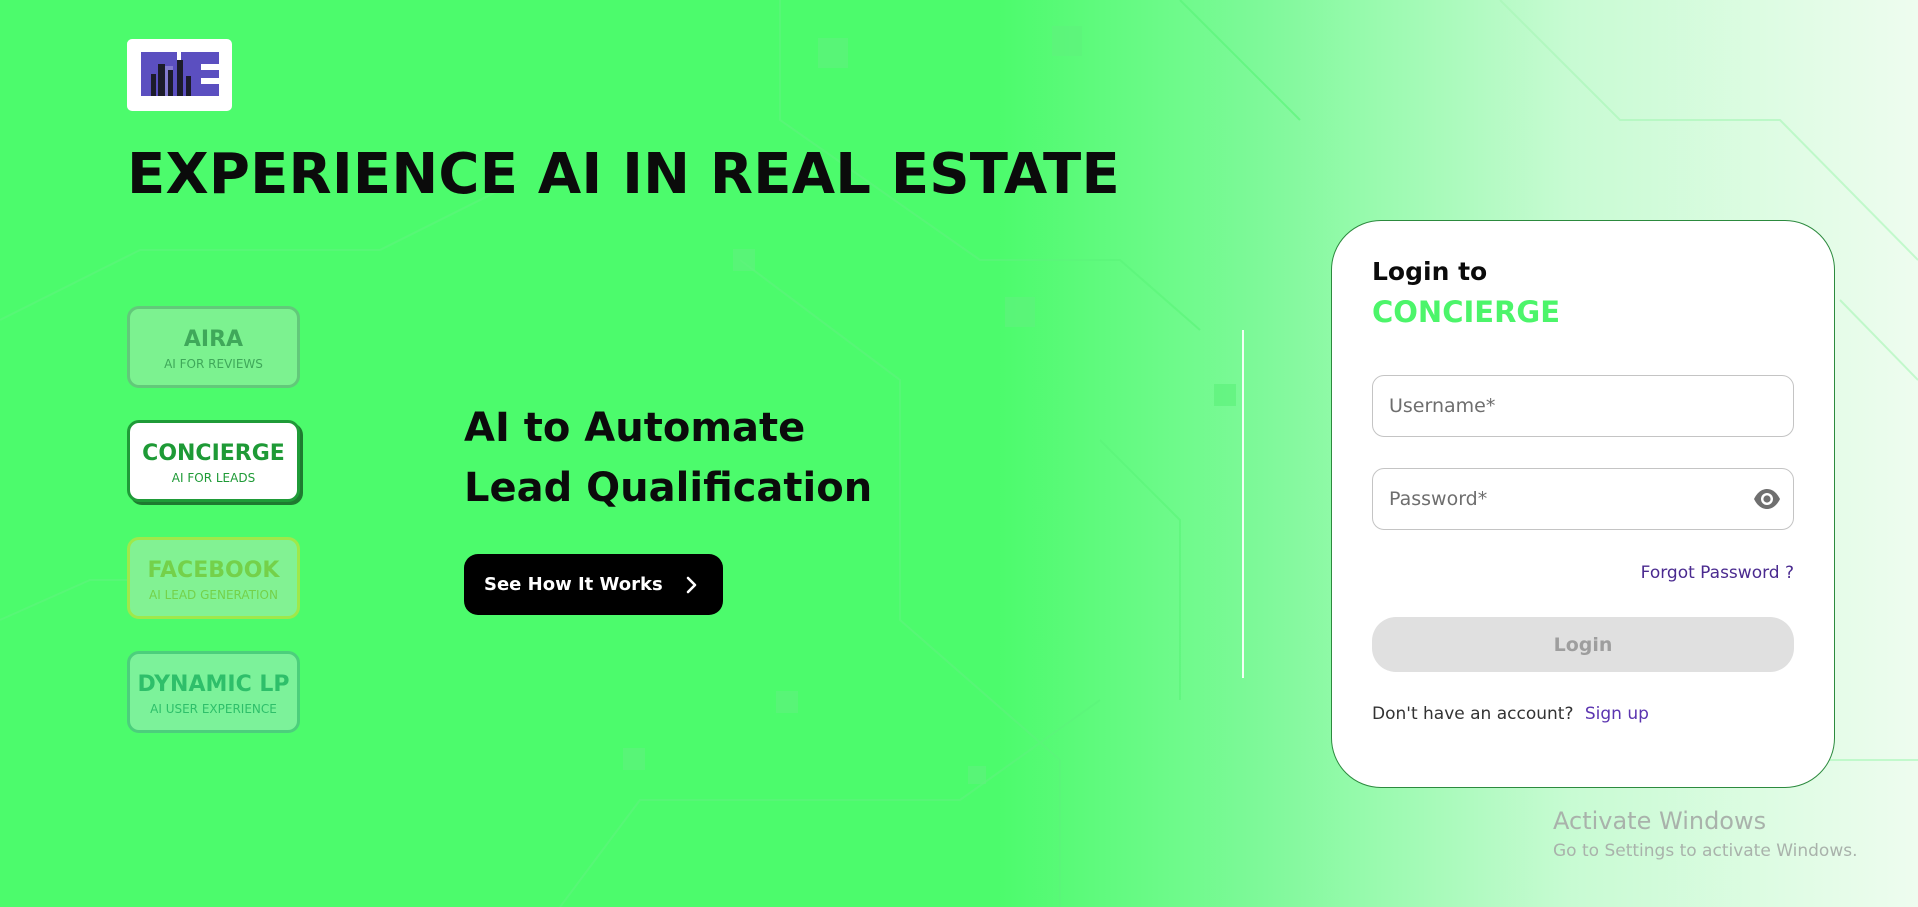  Describe the element at coordinates (1466, 312) in the screenshot. I see `login-product-name: CONCIERGE` at that location.